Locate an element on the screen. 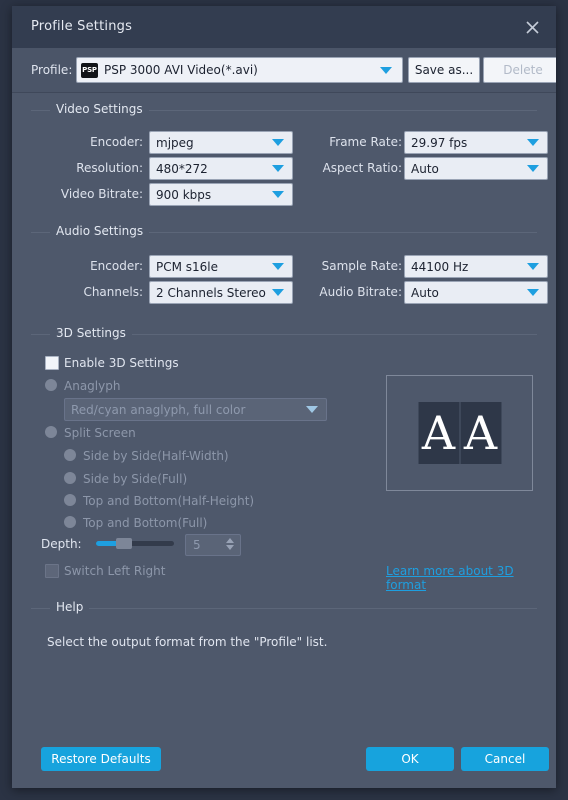 The height and width of the screenshot is (800, 568). aspect-ratio-label: Aspect Ratio: is located at coordinates (362, 168).